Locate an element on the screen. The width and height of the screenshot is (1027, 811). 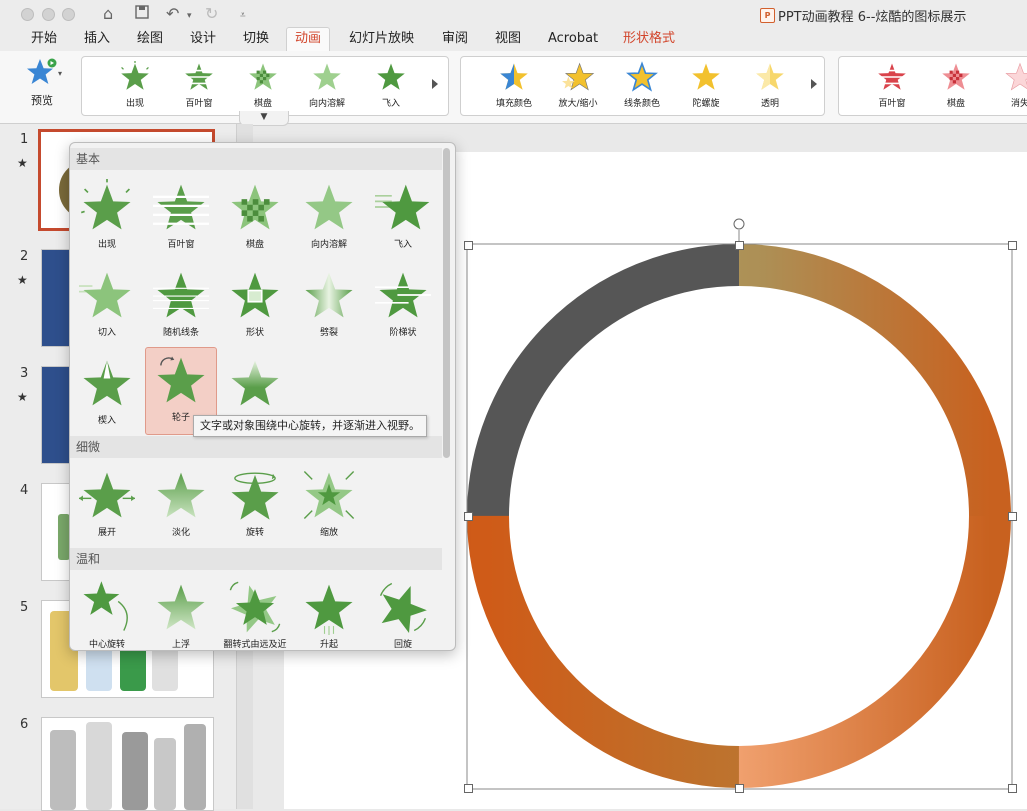
effect-spinner: 回旋 is located at coordinates (403, 612).